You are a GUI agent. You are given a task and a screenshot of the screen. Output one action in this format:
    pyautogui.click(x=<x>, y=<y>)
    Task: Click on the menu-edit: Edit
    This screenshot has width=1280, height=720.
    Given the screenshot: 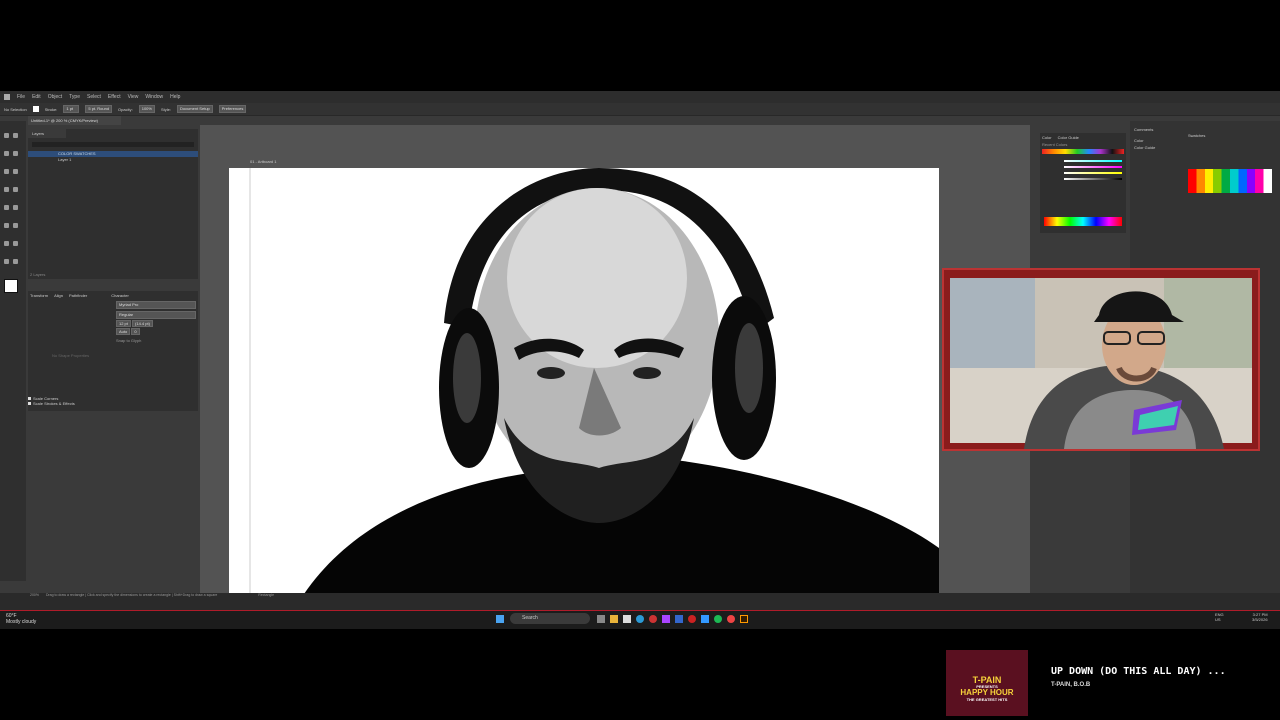 What is the action you would take?
    pyautogui.click(x=36, y=97)
    